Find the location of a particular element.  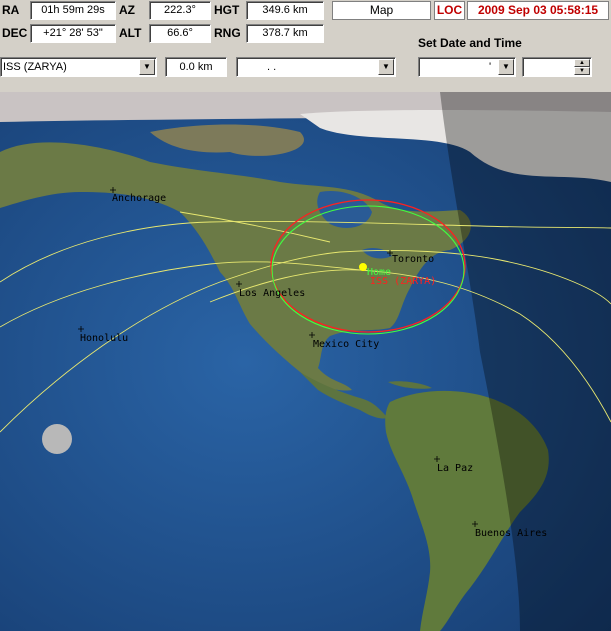

date-select: ' ▼ is located at coordinates (467, 67).